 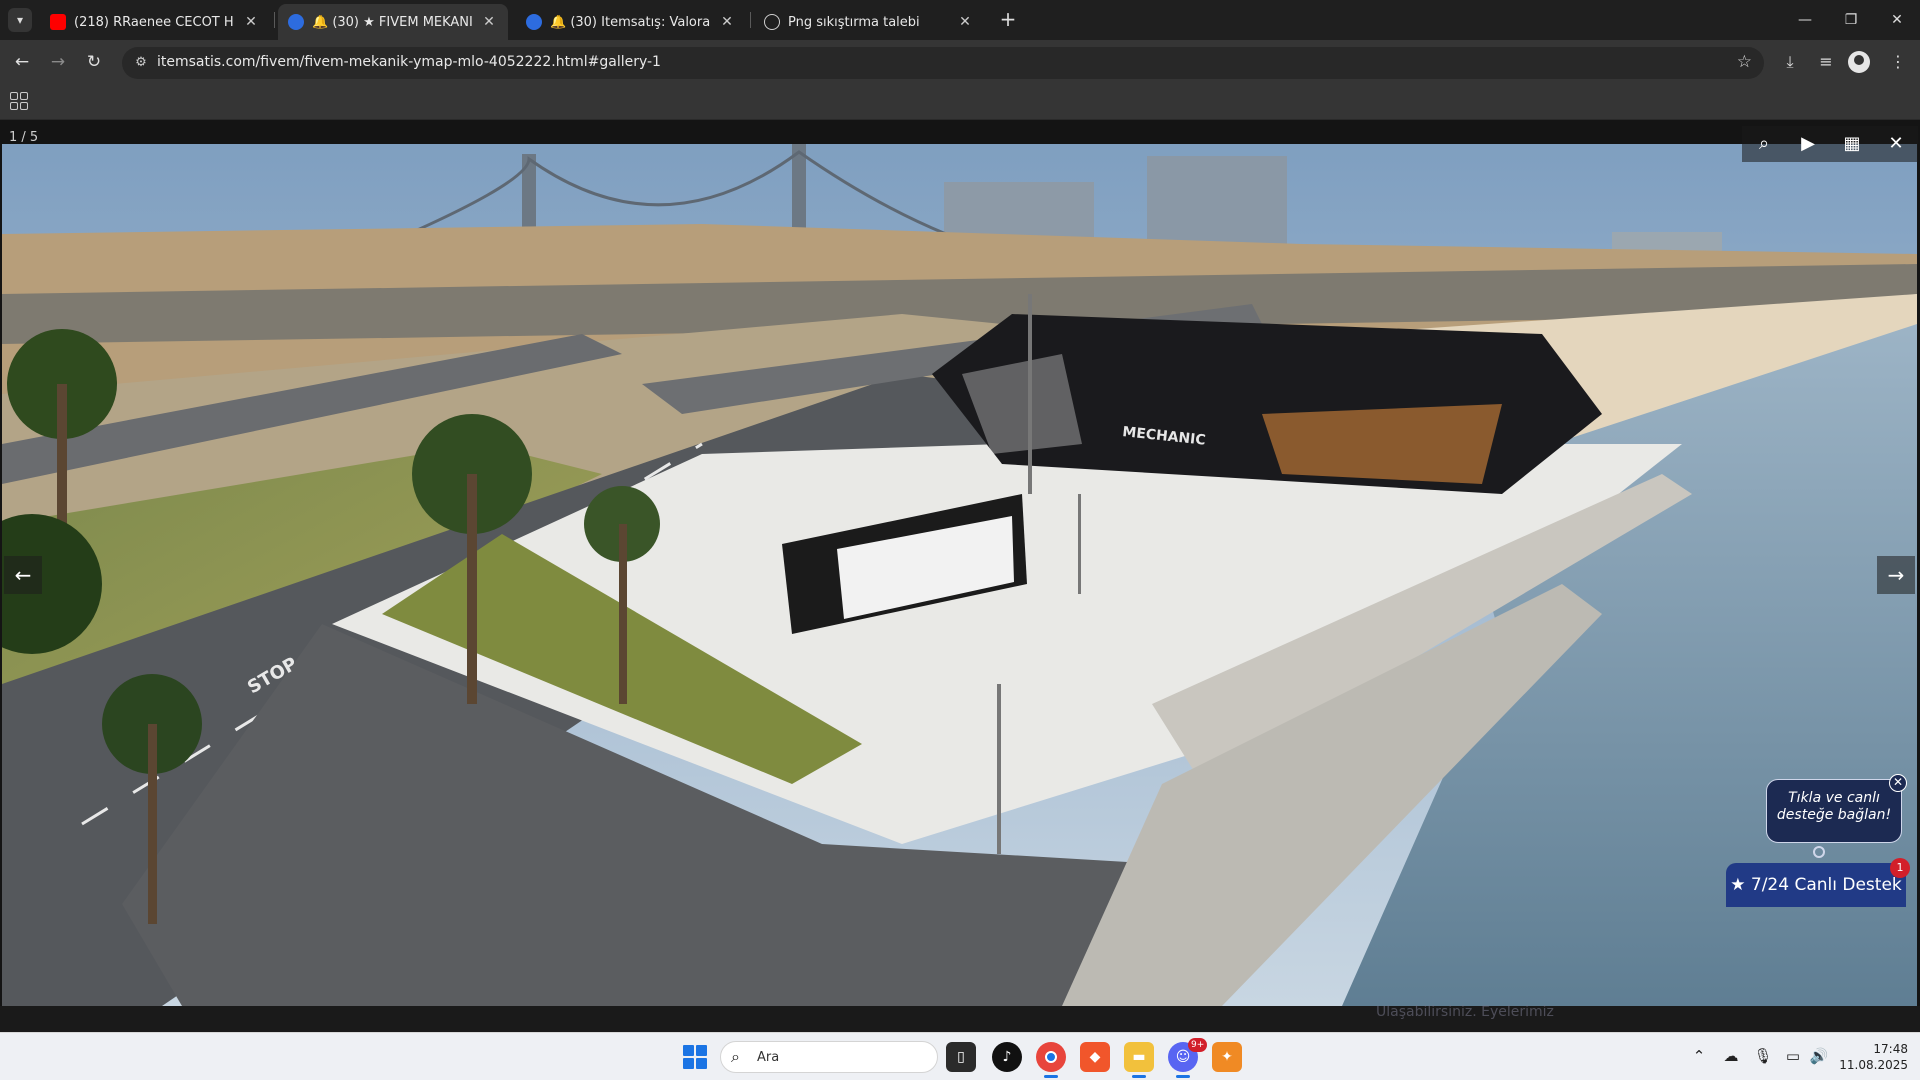 I want to click on close-window-button: ✕, so click(x=1897, y=20).